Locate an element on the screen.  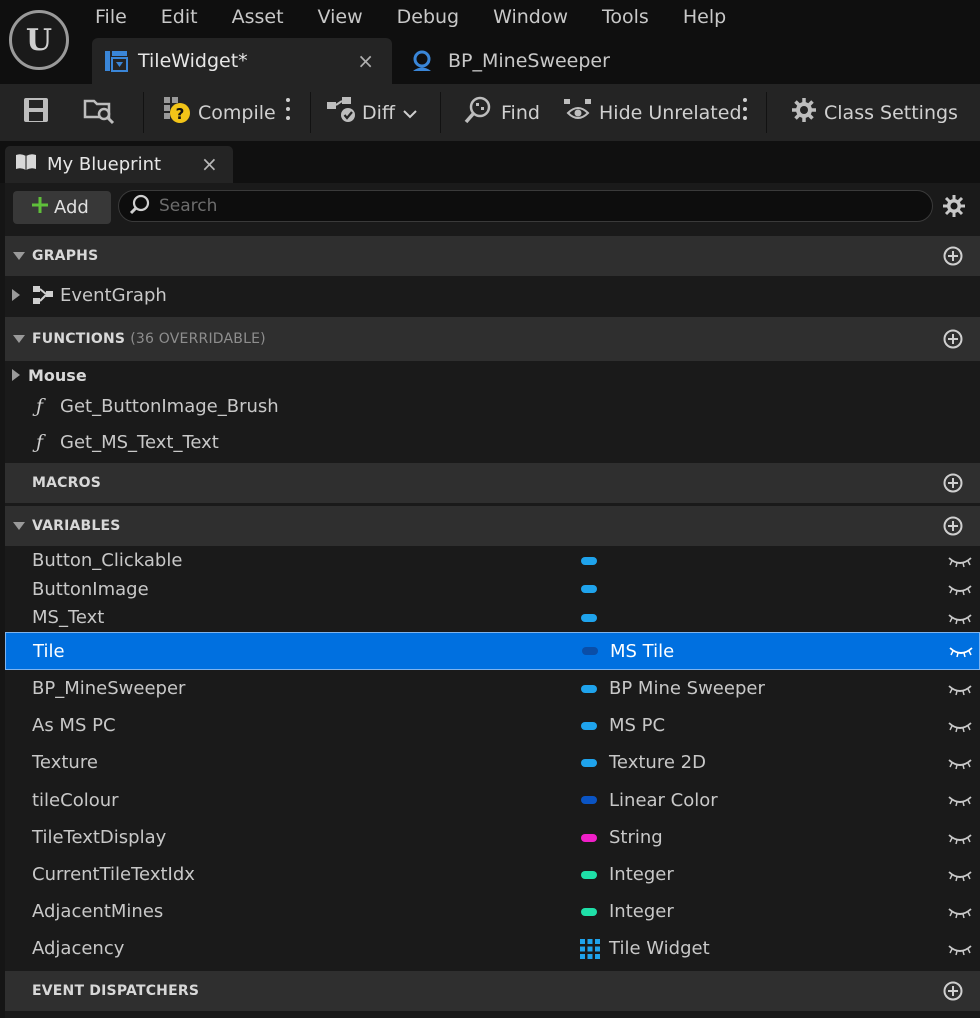
menu-debug: Debug is located at coordinates (428, 18).